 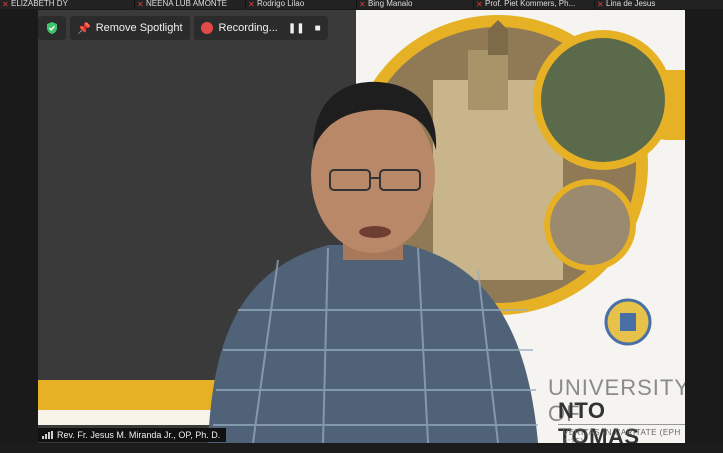 I want to click on gallery-tile: ✕ Rodrigo Lilao, so click(x=301, y=4).